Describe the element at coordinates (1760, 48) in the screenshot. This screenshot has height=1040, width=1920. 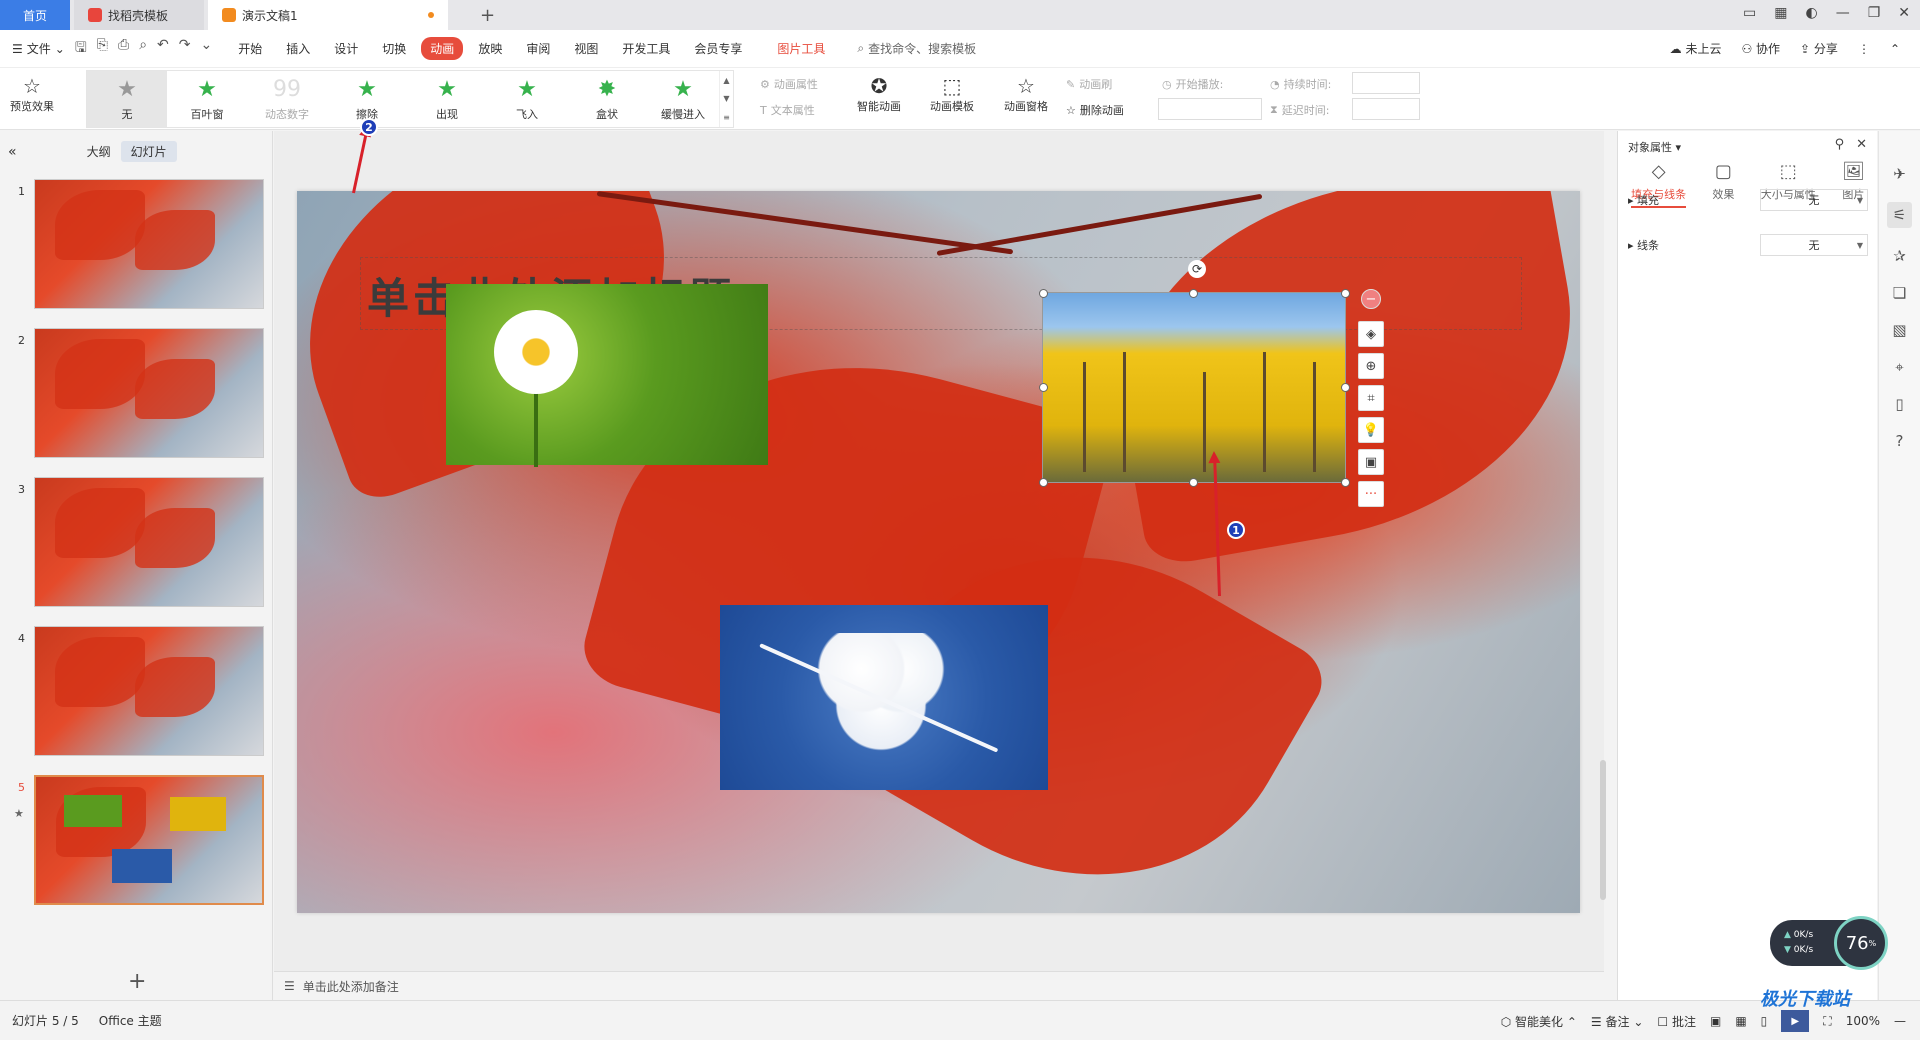
I see `collab-button: ⚇ 协作` at that location.